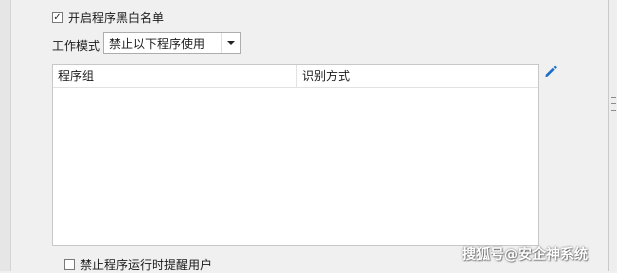 The height and width of the screenshot is (273, 617). I want to click on chevron-down-icon, so click(230, 43).